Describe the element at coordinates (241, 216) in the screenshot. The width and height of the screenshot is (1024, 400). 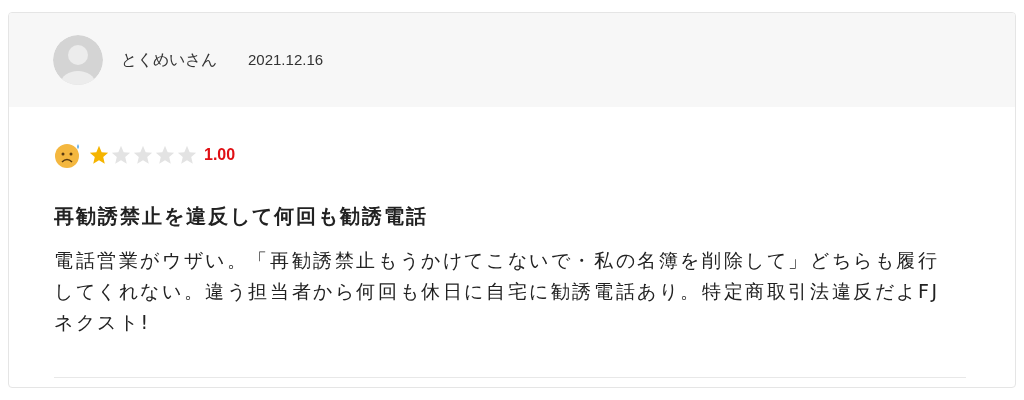
I see `review-title: 再勧誘禁止を違反して何回も勧誘電話` at that location.